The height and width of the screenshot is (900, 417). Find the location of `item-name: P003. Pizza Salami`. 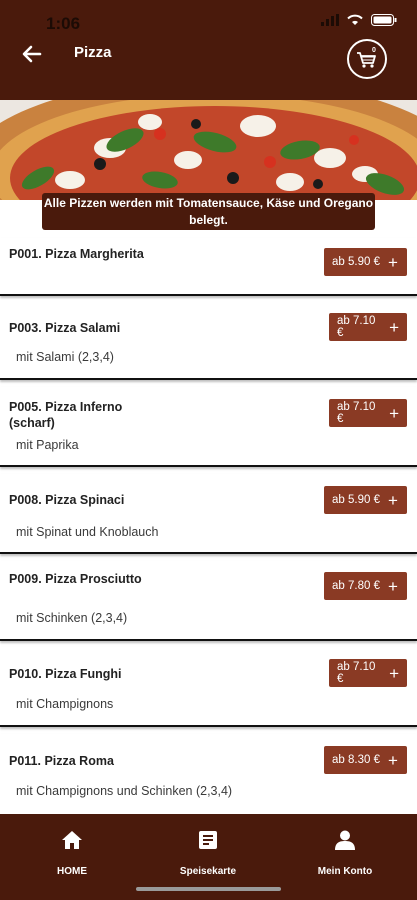

item-name: P003. Pizza Salami is located at coordinates (65, 328).